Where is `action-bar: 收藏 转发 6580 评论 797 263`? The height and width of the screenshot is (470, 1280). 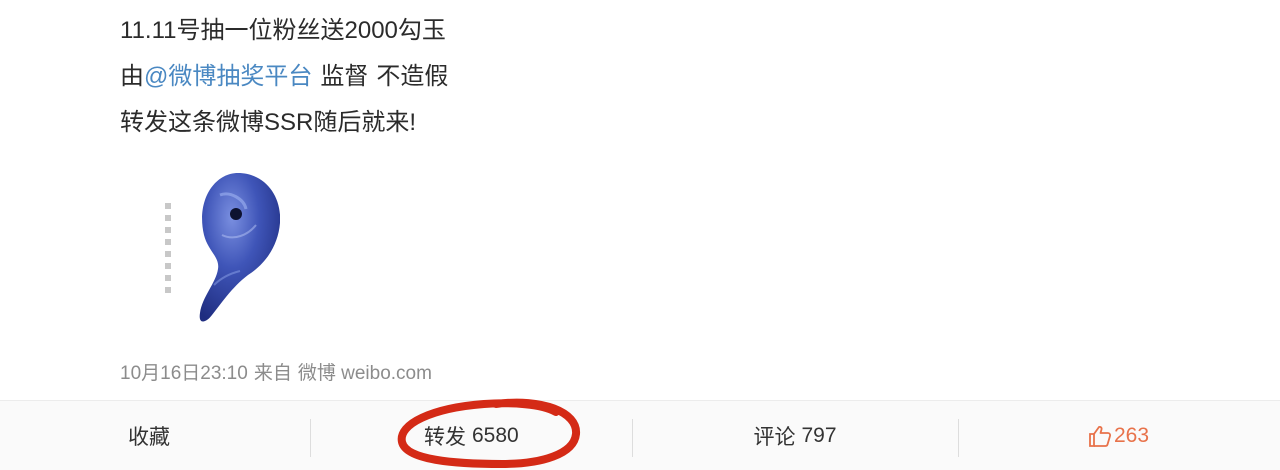
action-bar: 收藏 转发 6580 评论 797 263 is located at coordinates (640, 435).